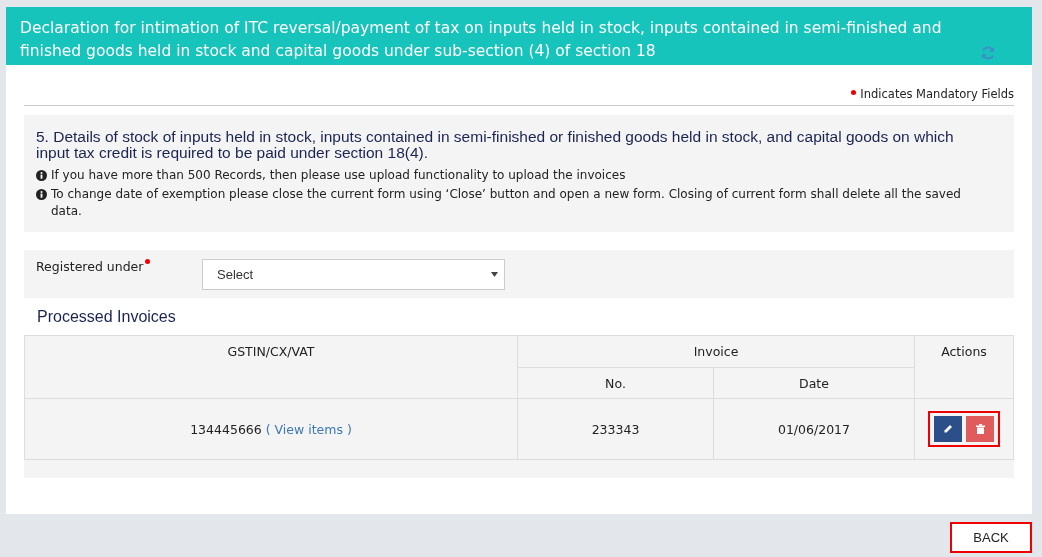  Describe the element at coordinates (495, 145) in the screenshot. I see `section-heading: 5. Details of stock of inputs held in stock, inputs contained in semi-finished or finished goods held in stock, and capital goods on which input tax credit is required to be paid under section 18(4).` at that location.